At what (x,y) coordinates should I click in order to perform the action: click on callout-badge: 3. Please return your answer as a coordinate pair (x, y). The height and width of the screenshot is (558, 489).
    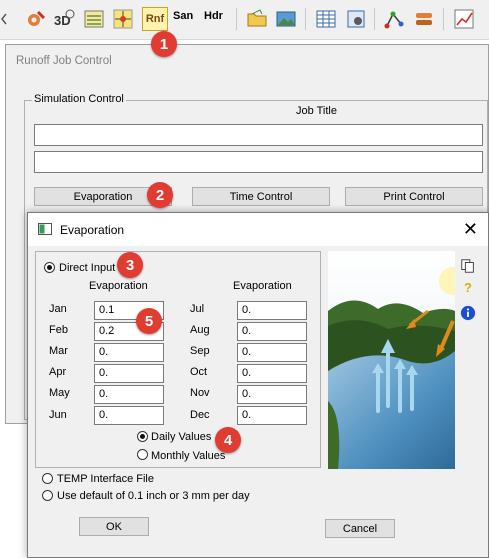
    Looking at the image, I should click on (130, 265).